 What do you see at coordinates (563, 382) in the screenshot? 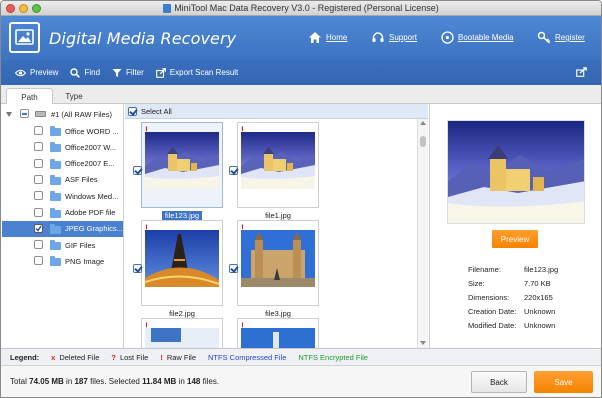
I see `save-button: Save` at bounding box center [563, 382].